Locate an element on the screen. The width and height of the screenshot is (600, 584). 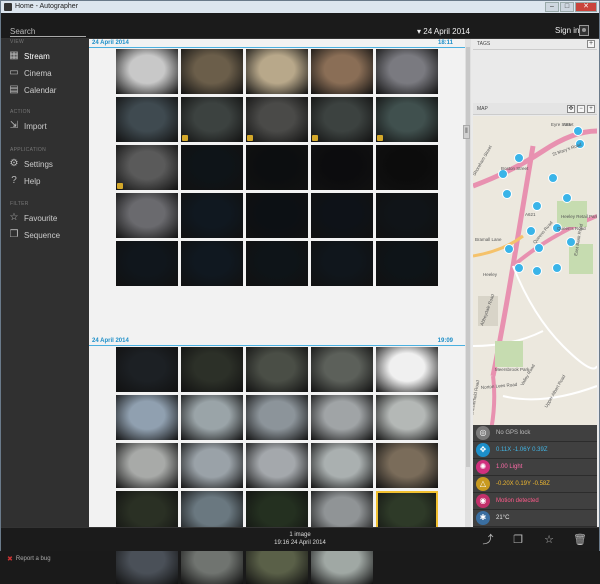
temperature-icon: ✱ is located at coordinates (483, 518).